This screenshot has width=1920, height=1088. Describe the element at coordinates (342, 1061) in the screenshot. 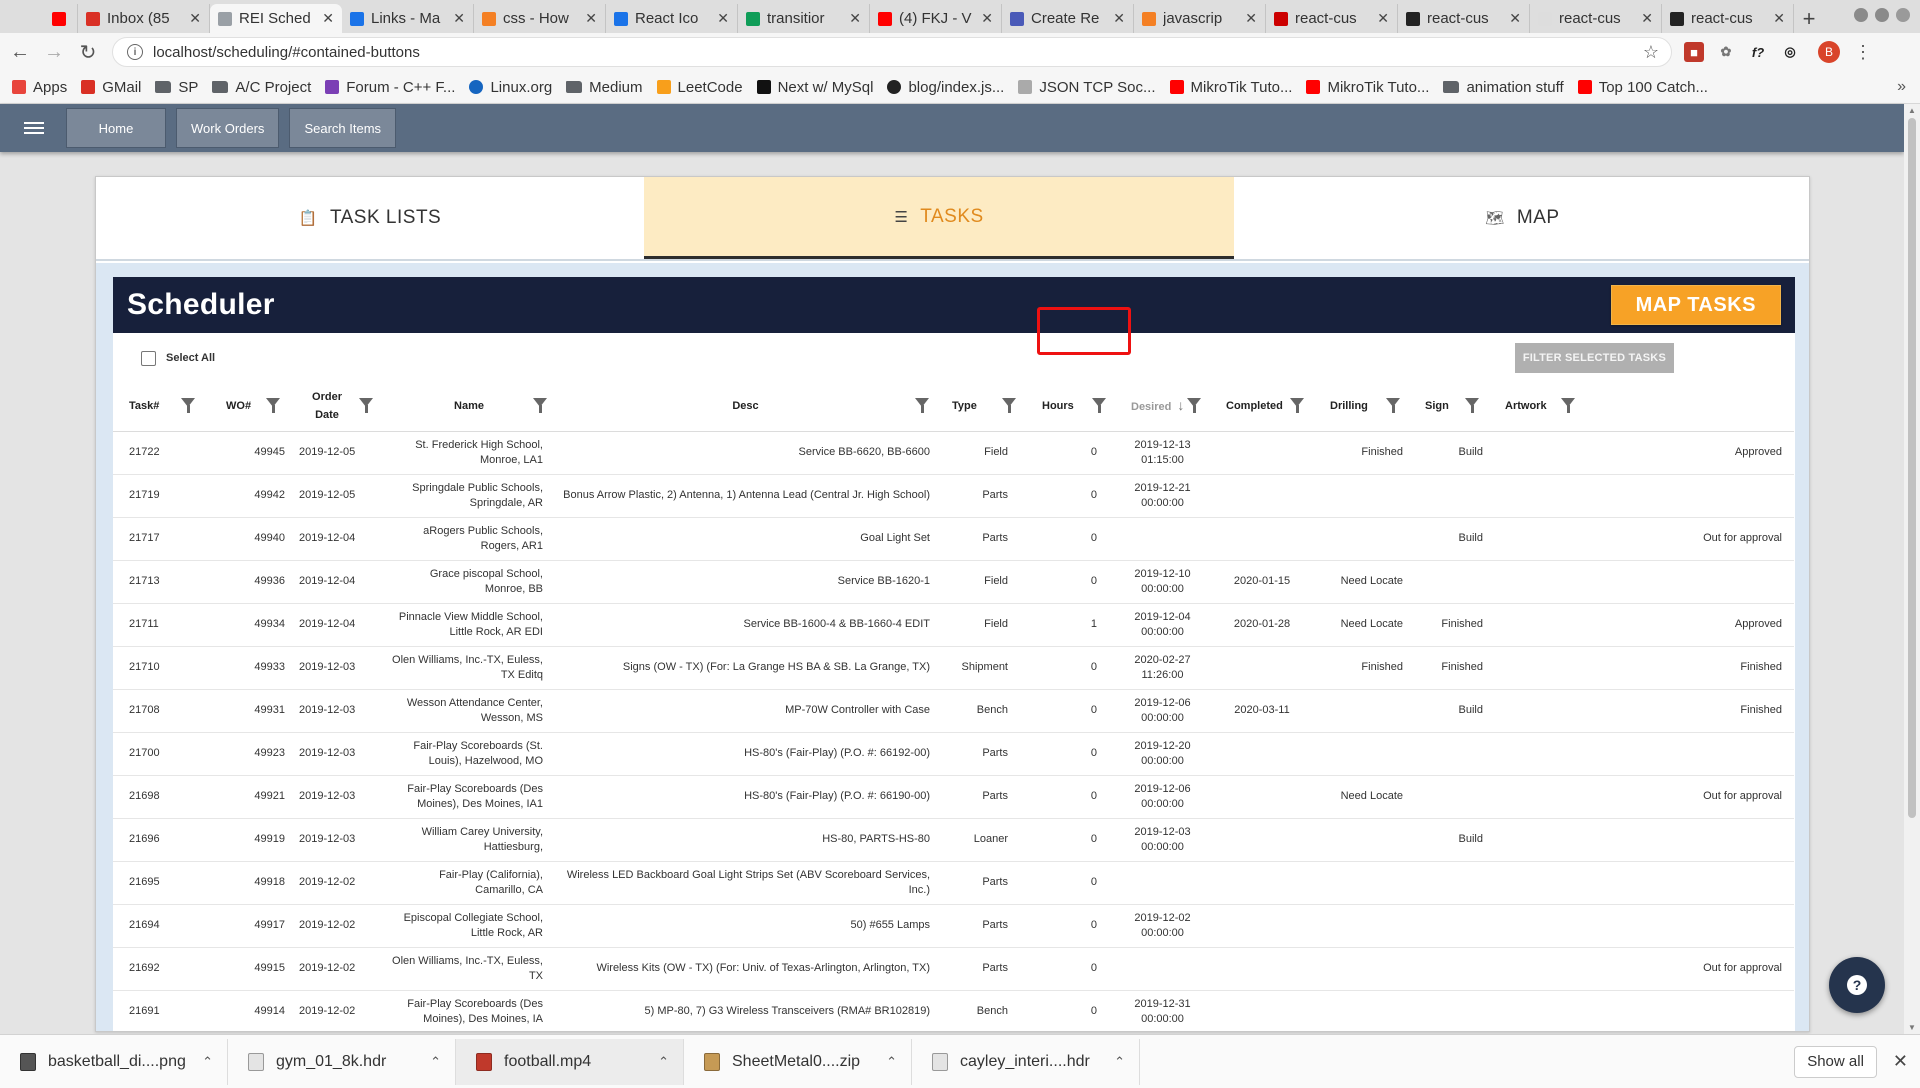

I see `download-item: gym_01_8k.hdr ⌃` at that location.